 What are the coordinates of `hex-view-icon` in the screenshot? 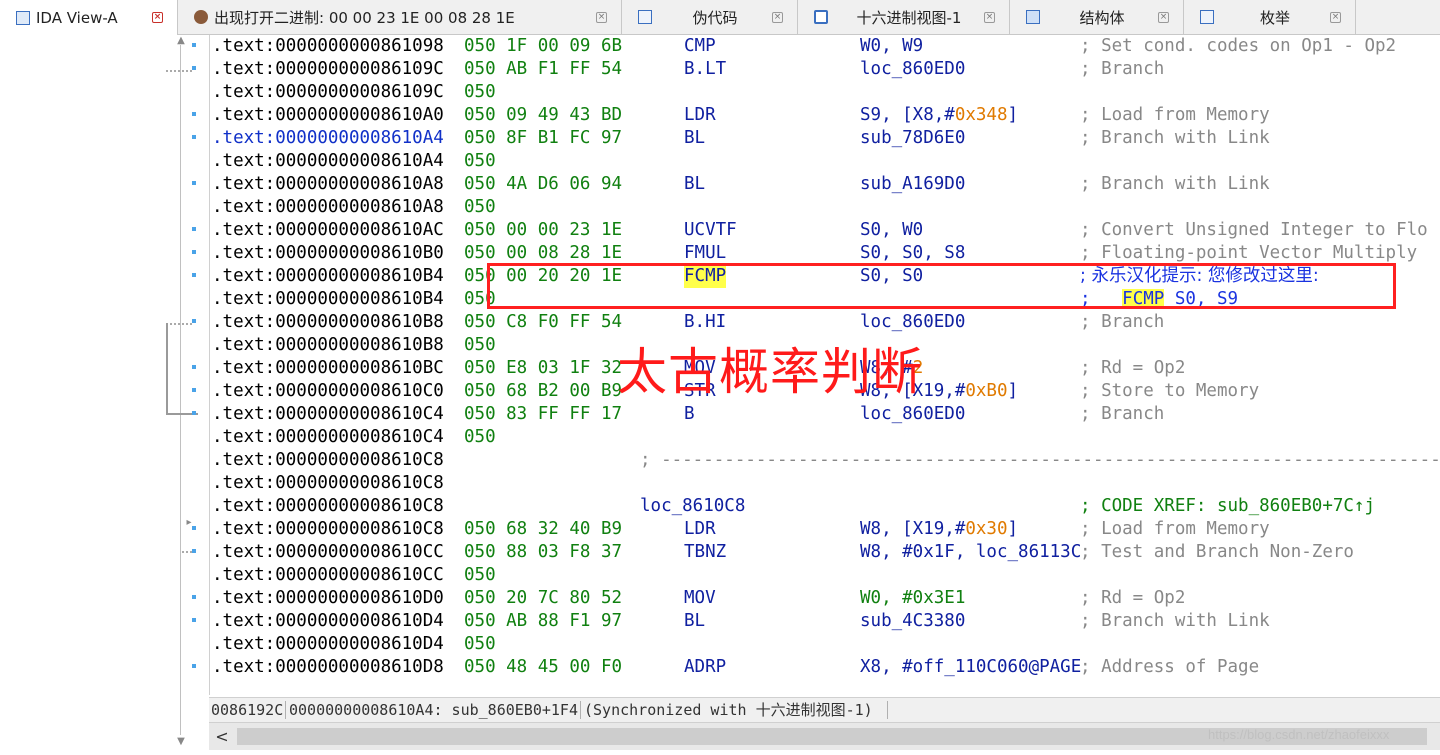 It's located at (821, 17).